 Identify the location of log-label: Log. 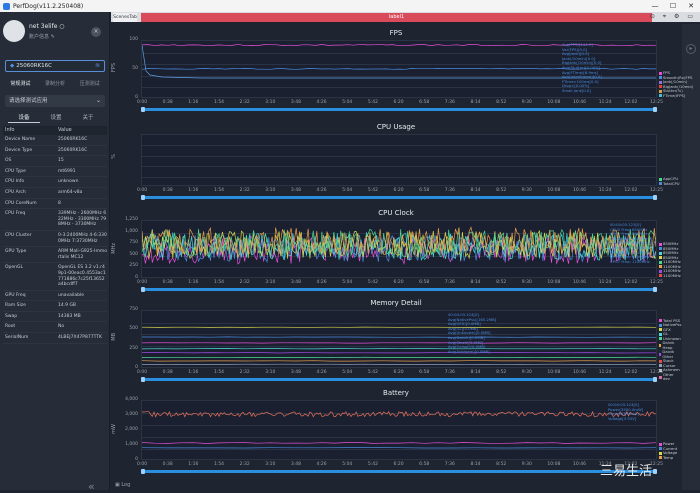
(125, 485).